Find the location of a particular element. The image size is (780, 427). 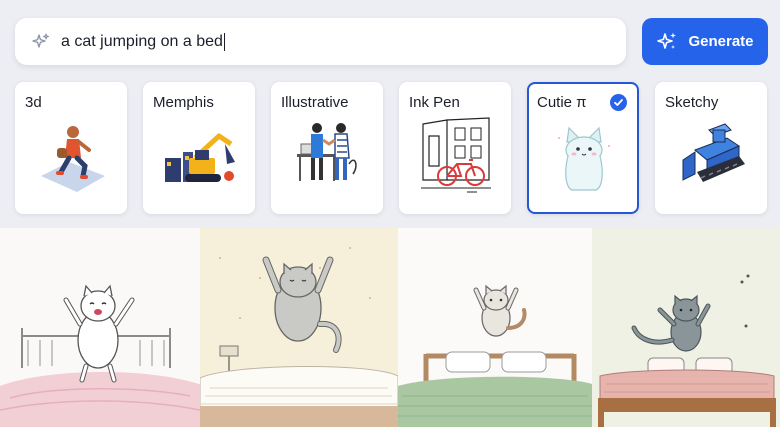

prompt-input: a cat jumping on a bed is located at coordinates (143, 41).